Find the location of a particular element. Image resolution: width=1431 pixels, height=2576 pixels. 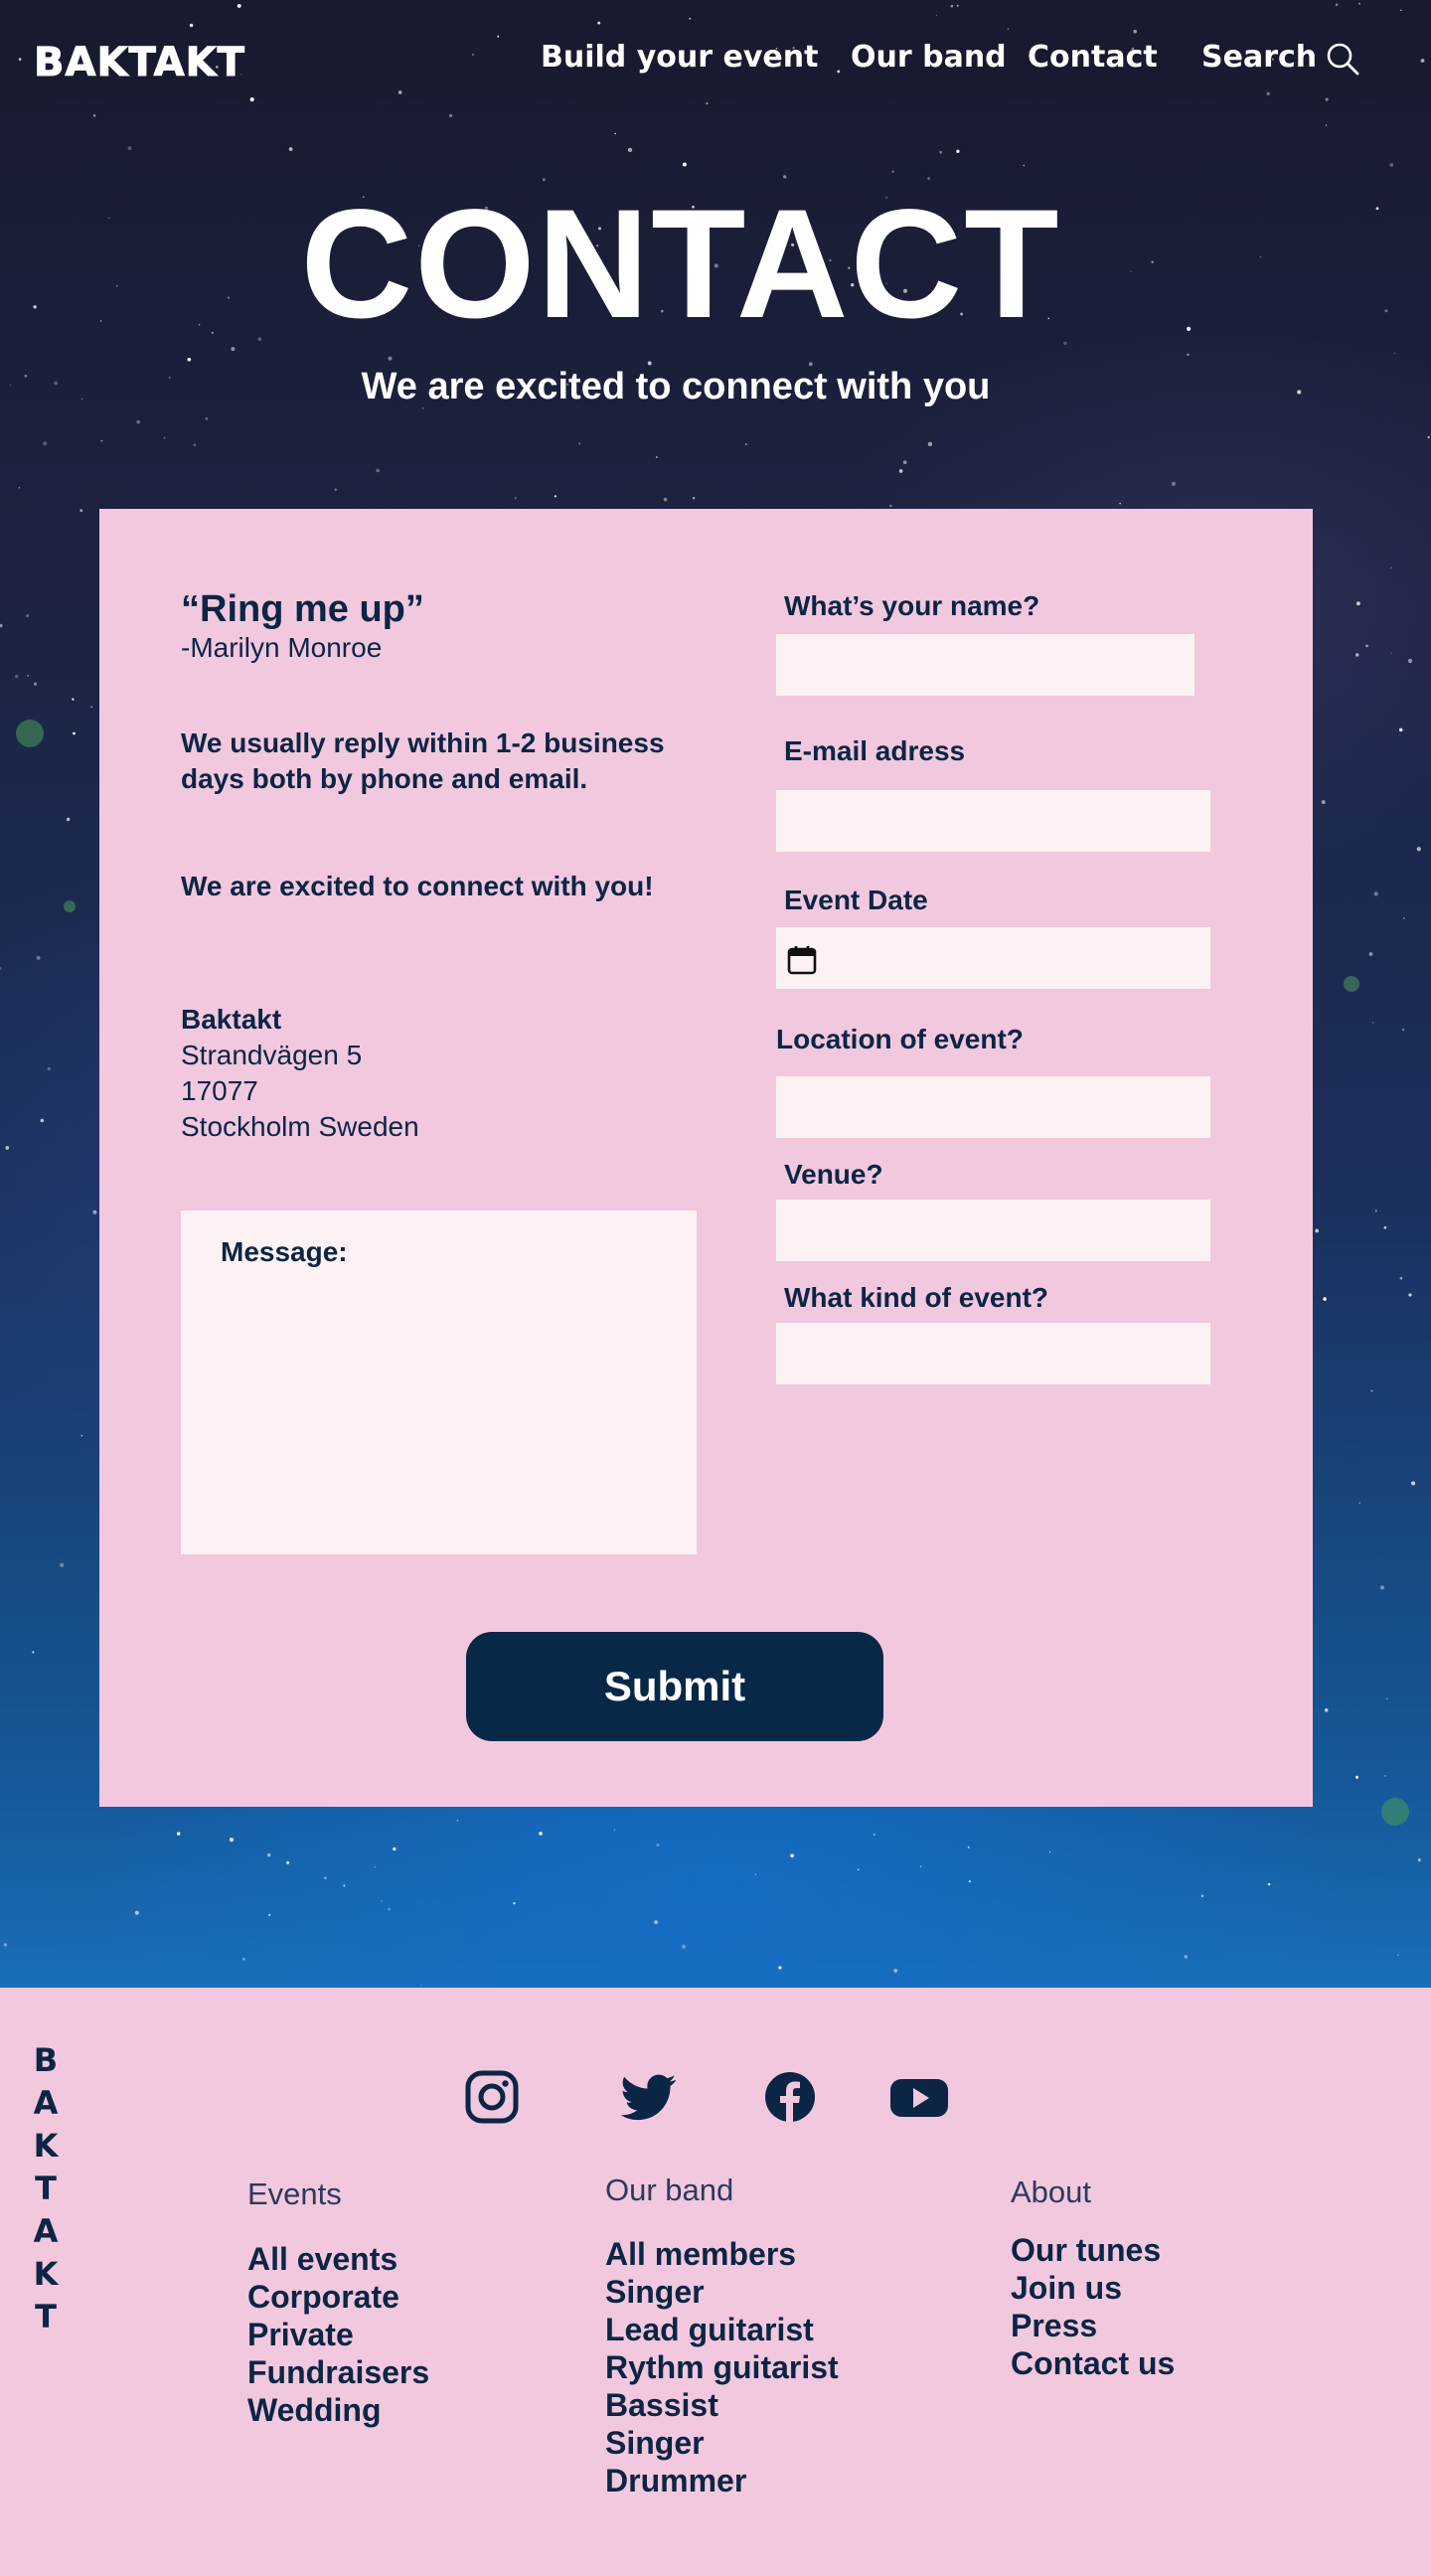

nav-our-band: Our band is located at coordinates (929, 57).